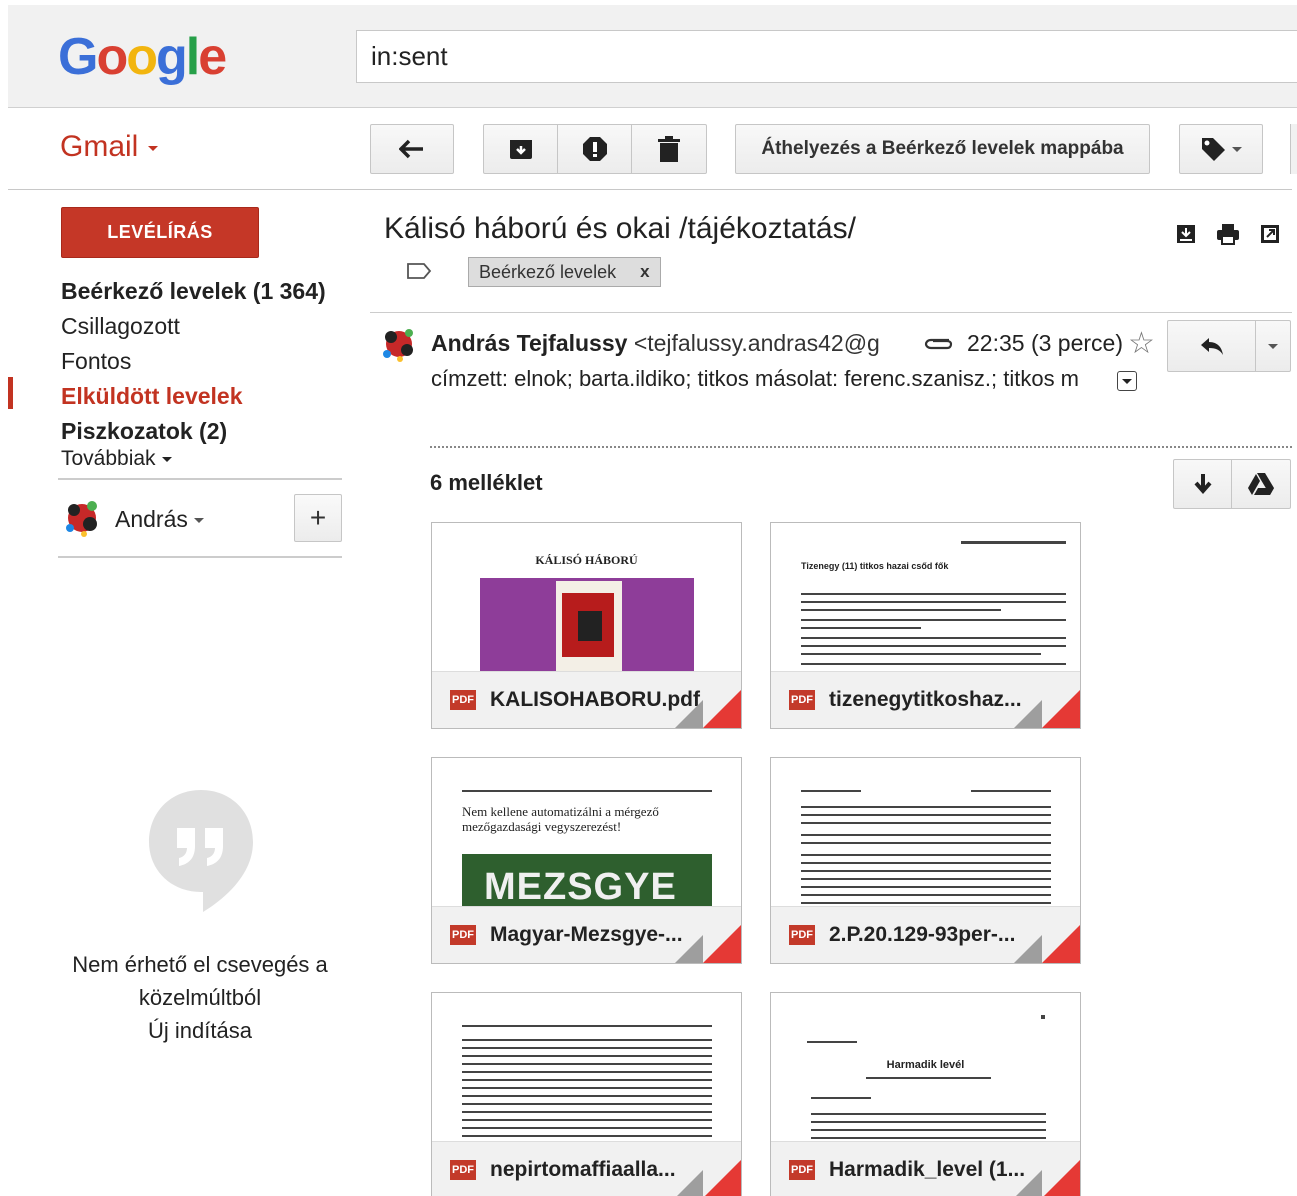  What do you see at coordinates (644, 272) in the screenshot?
I see `remove-label-button: x` at bounding box center [644, 272].